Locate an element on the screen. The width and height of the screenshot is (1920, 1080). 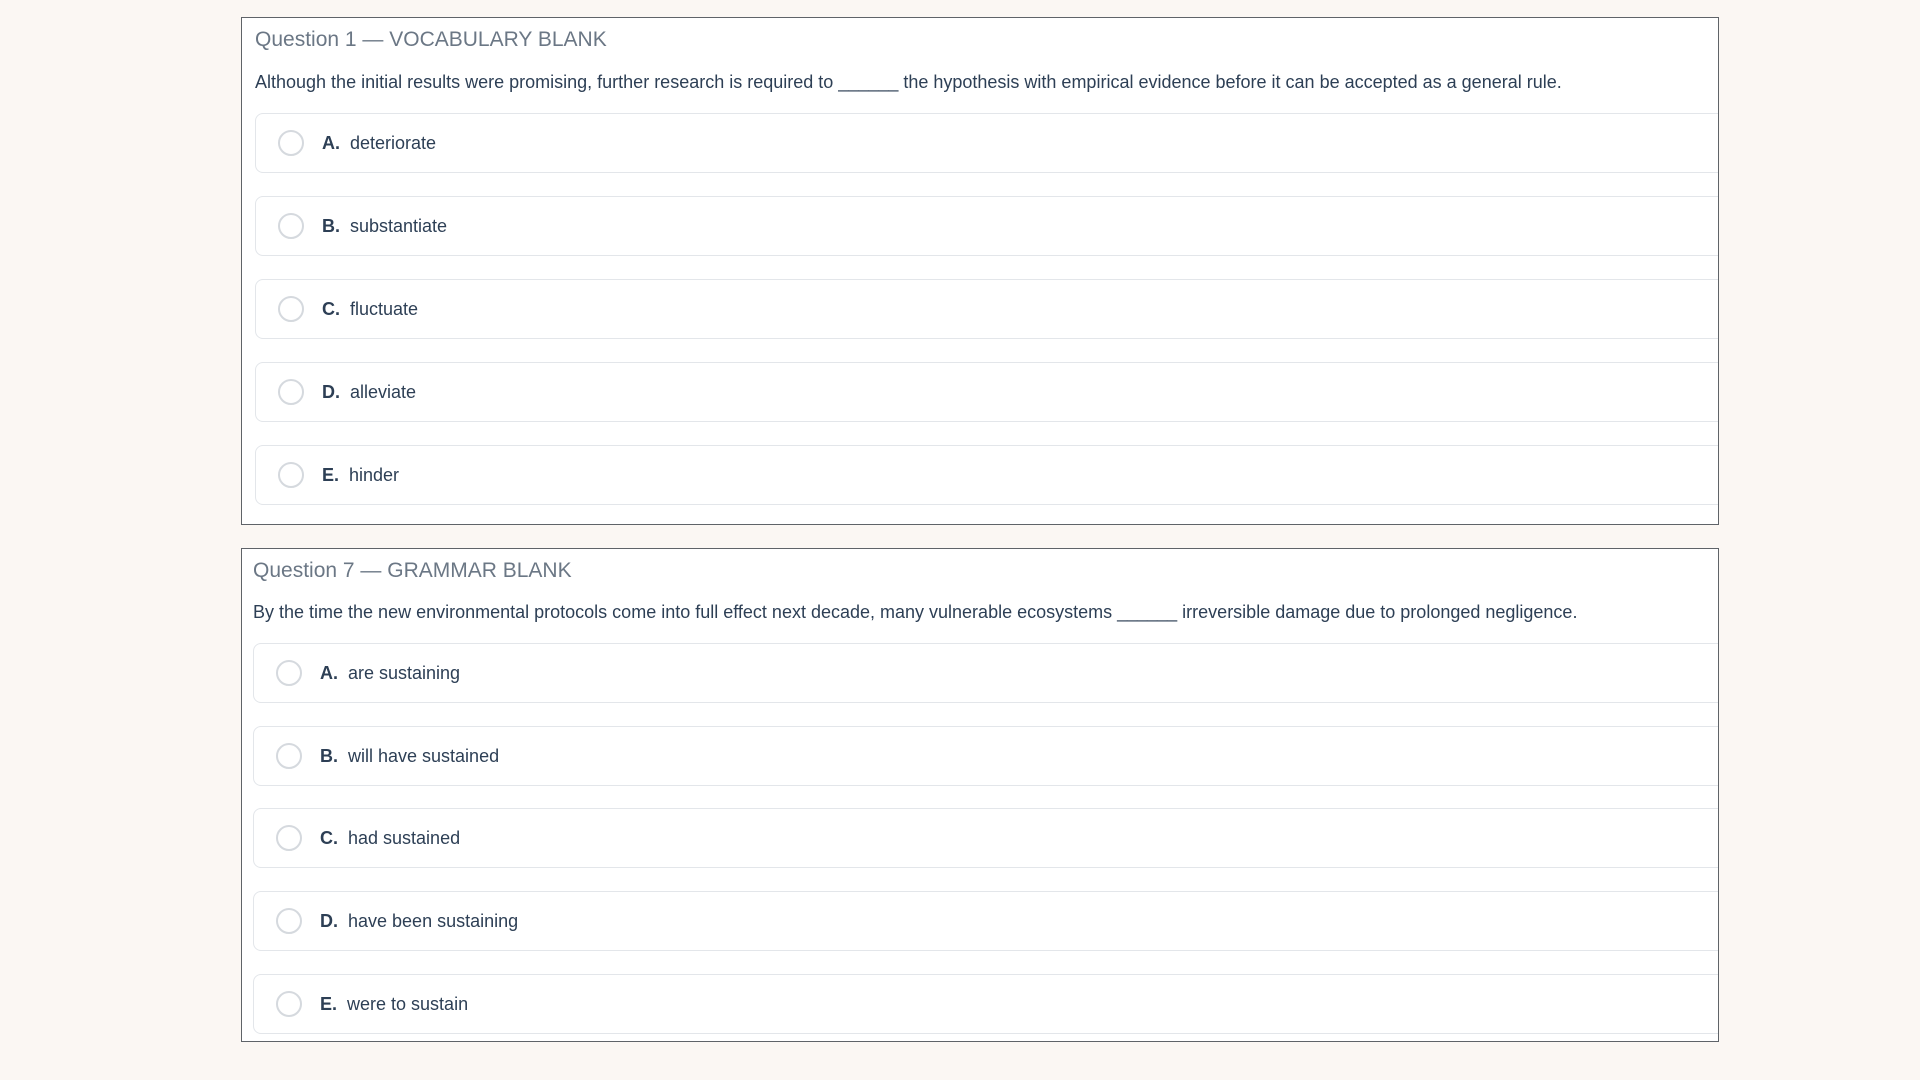
option-text: were to sustain is located at coordinates (408, 1004).